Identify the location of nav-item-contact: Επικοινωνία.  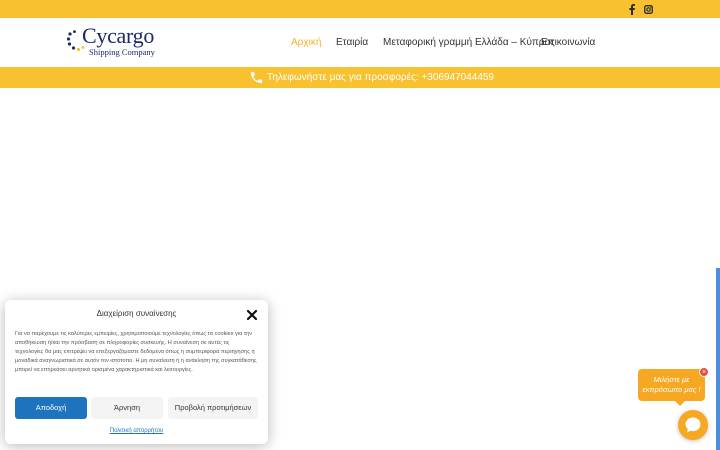
(568, 43).